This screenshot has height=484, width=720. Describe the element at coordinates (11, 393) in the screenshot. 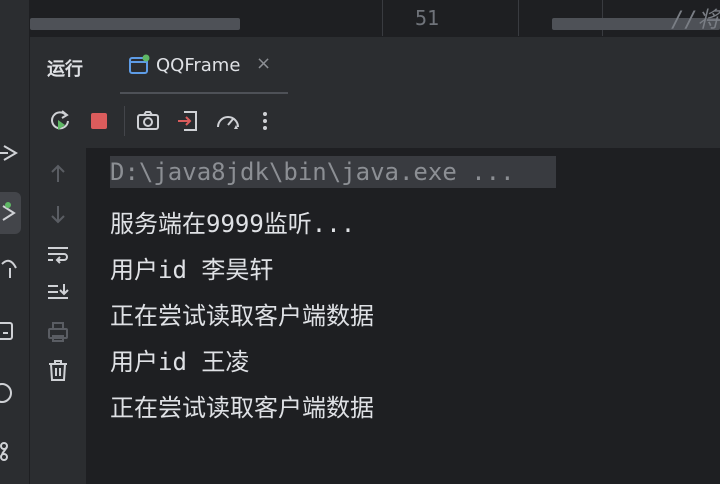

I see `problems-tool-icon` at that location.